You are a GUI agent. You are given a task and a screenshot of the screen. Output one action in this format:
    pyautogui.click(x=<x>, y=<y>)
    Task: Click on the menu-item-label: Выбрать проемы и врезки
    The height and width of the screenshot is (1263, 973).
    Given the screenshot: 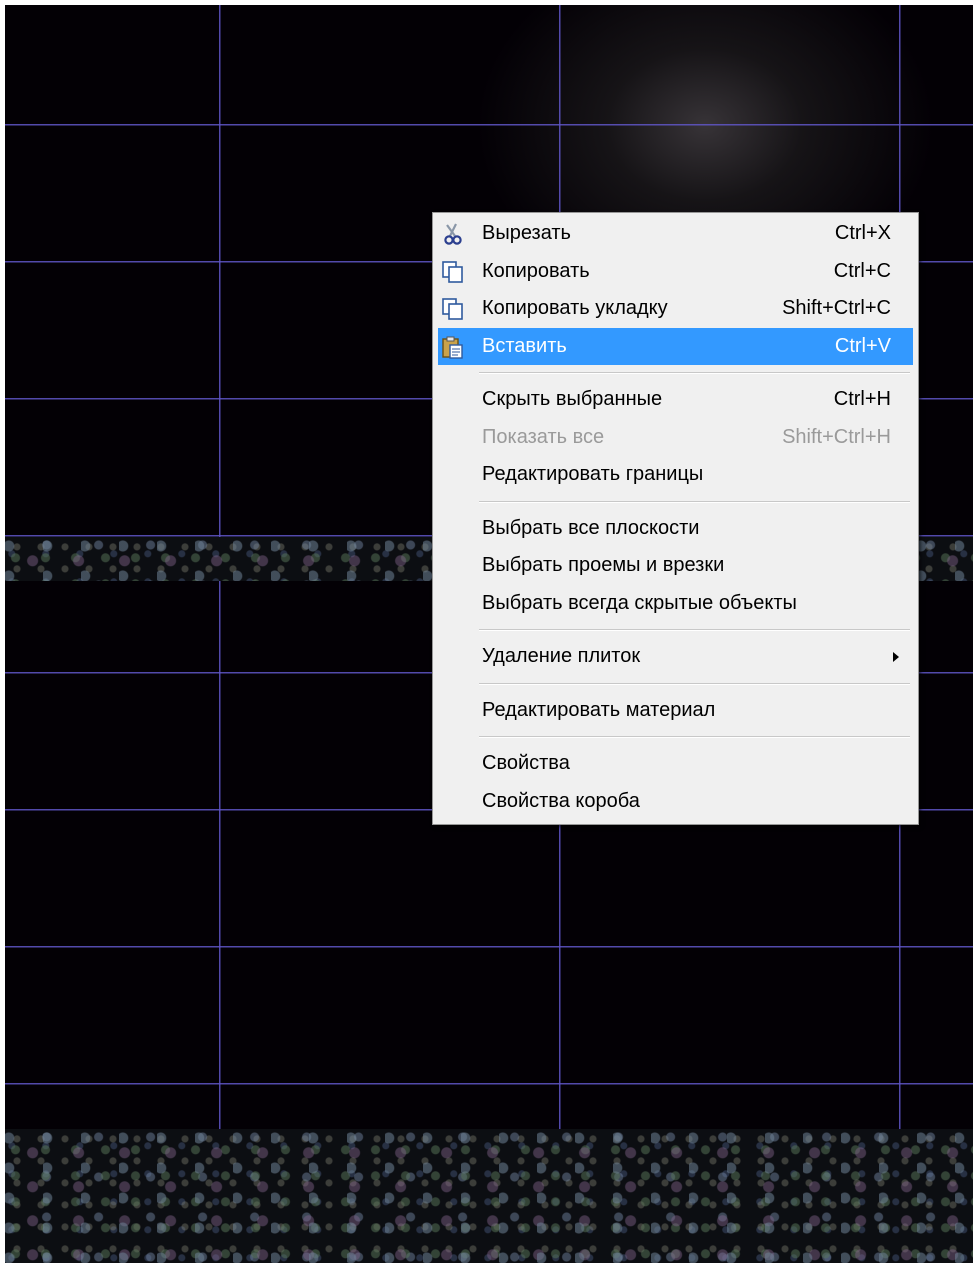 What is the action you would take?
    pyautogui.click(x=603, y=565)
    